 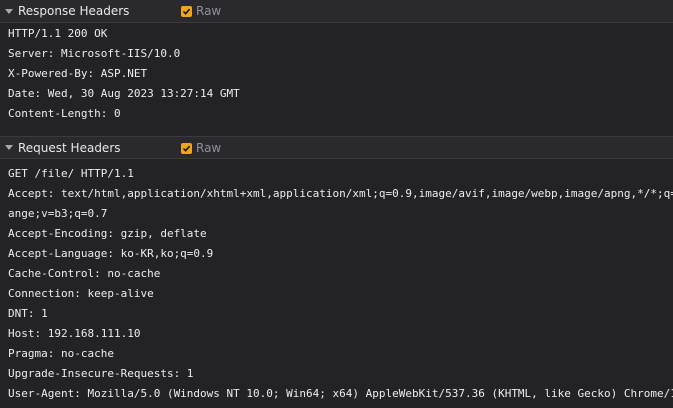 I want to click on response-header-line: X-Powered-By: ASP.NET, so click(x=78, y=73).